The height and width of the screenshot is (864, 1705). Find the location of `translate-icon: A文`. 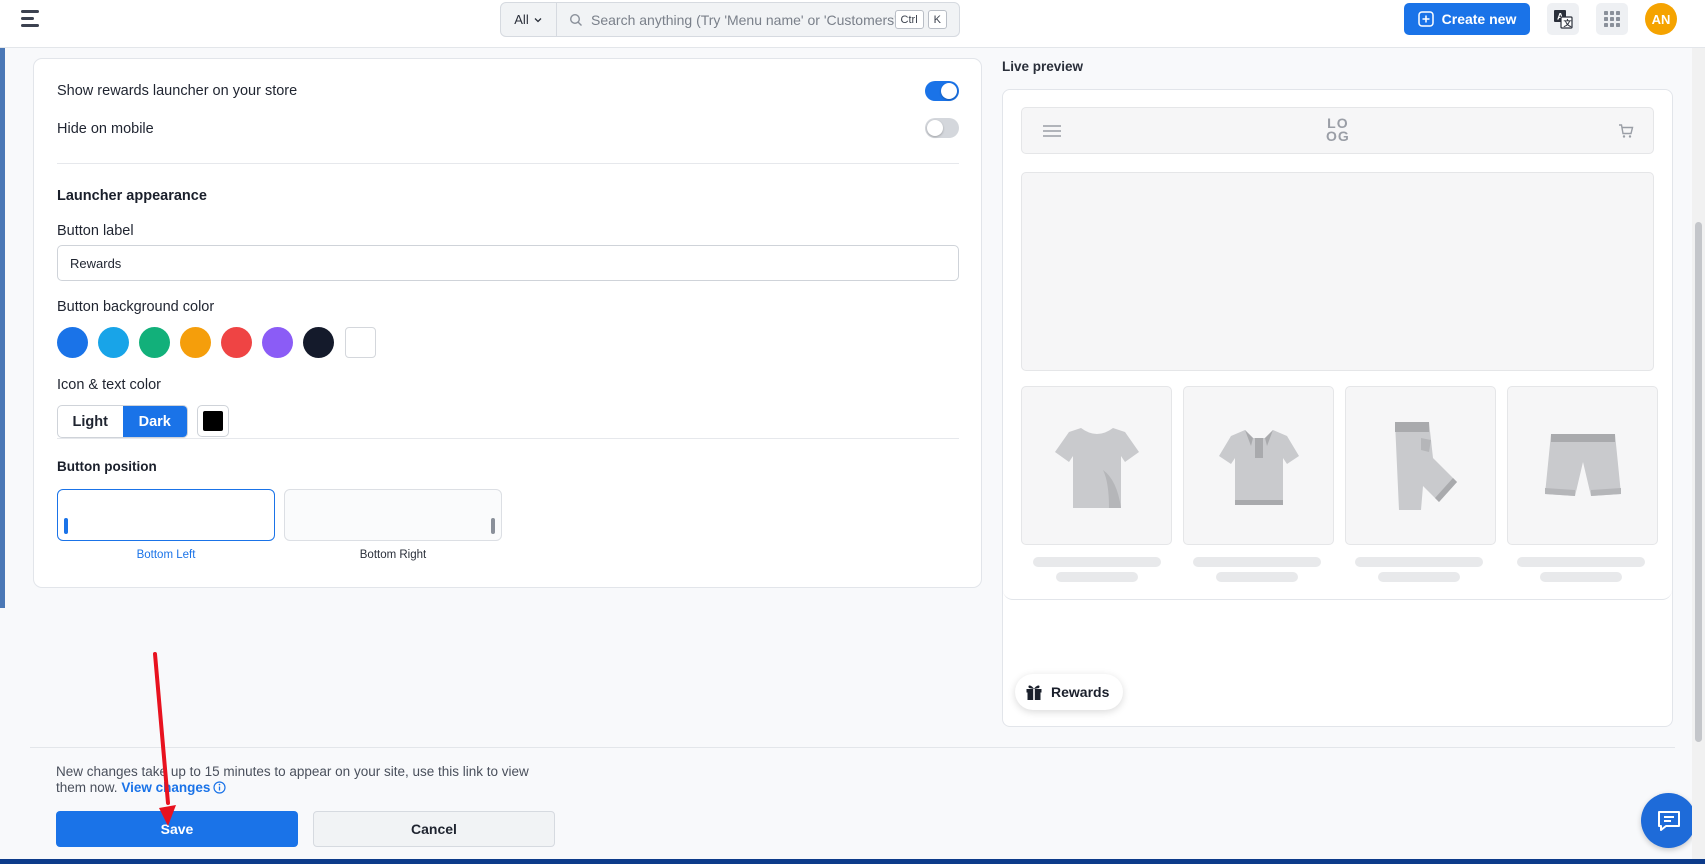

translate-icon: A文 is located at coordinates (1563, 19).